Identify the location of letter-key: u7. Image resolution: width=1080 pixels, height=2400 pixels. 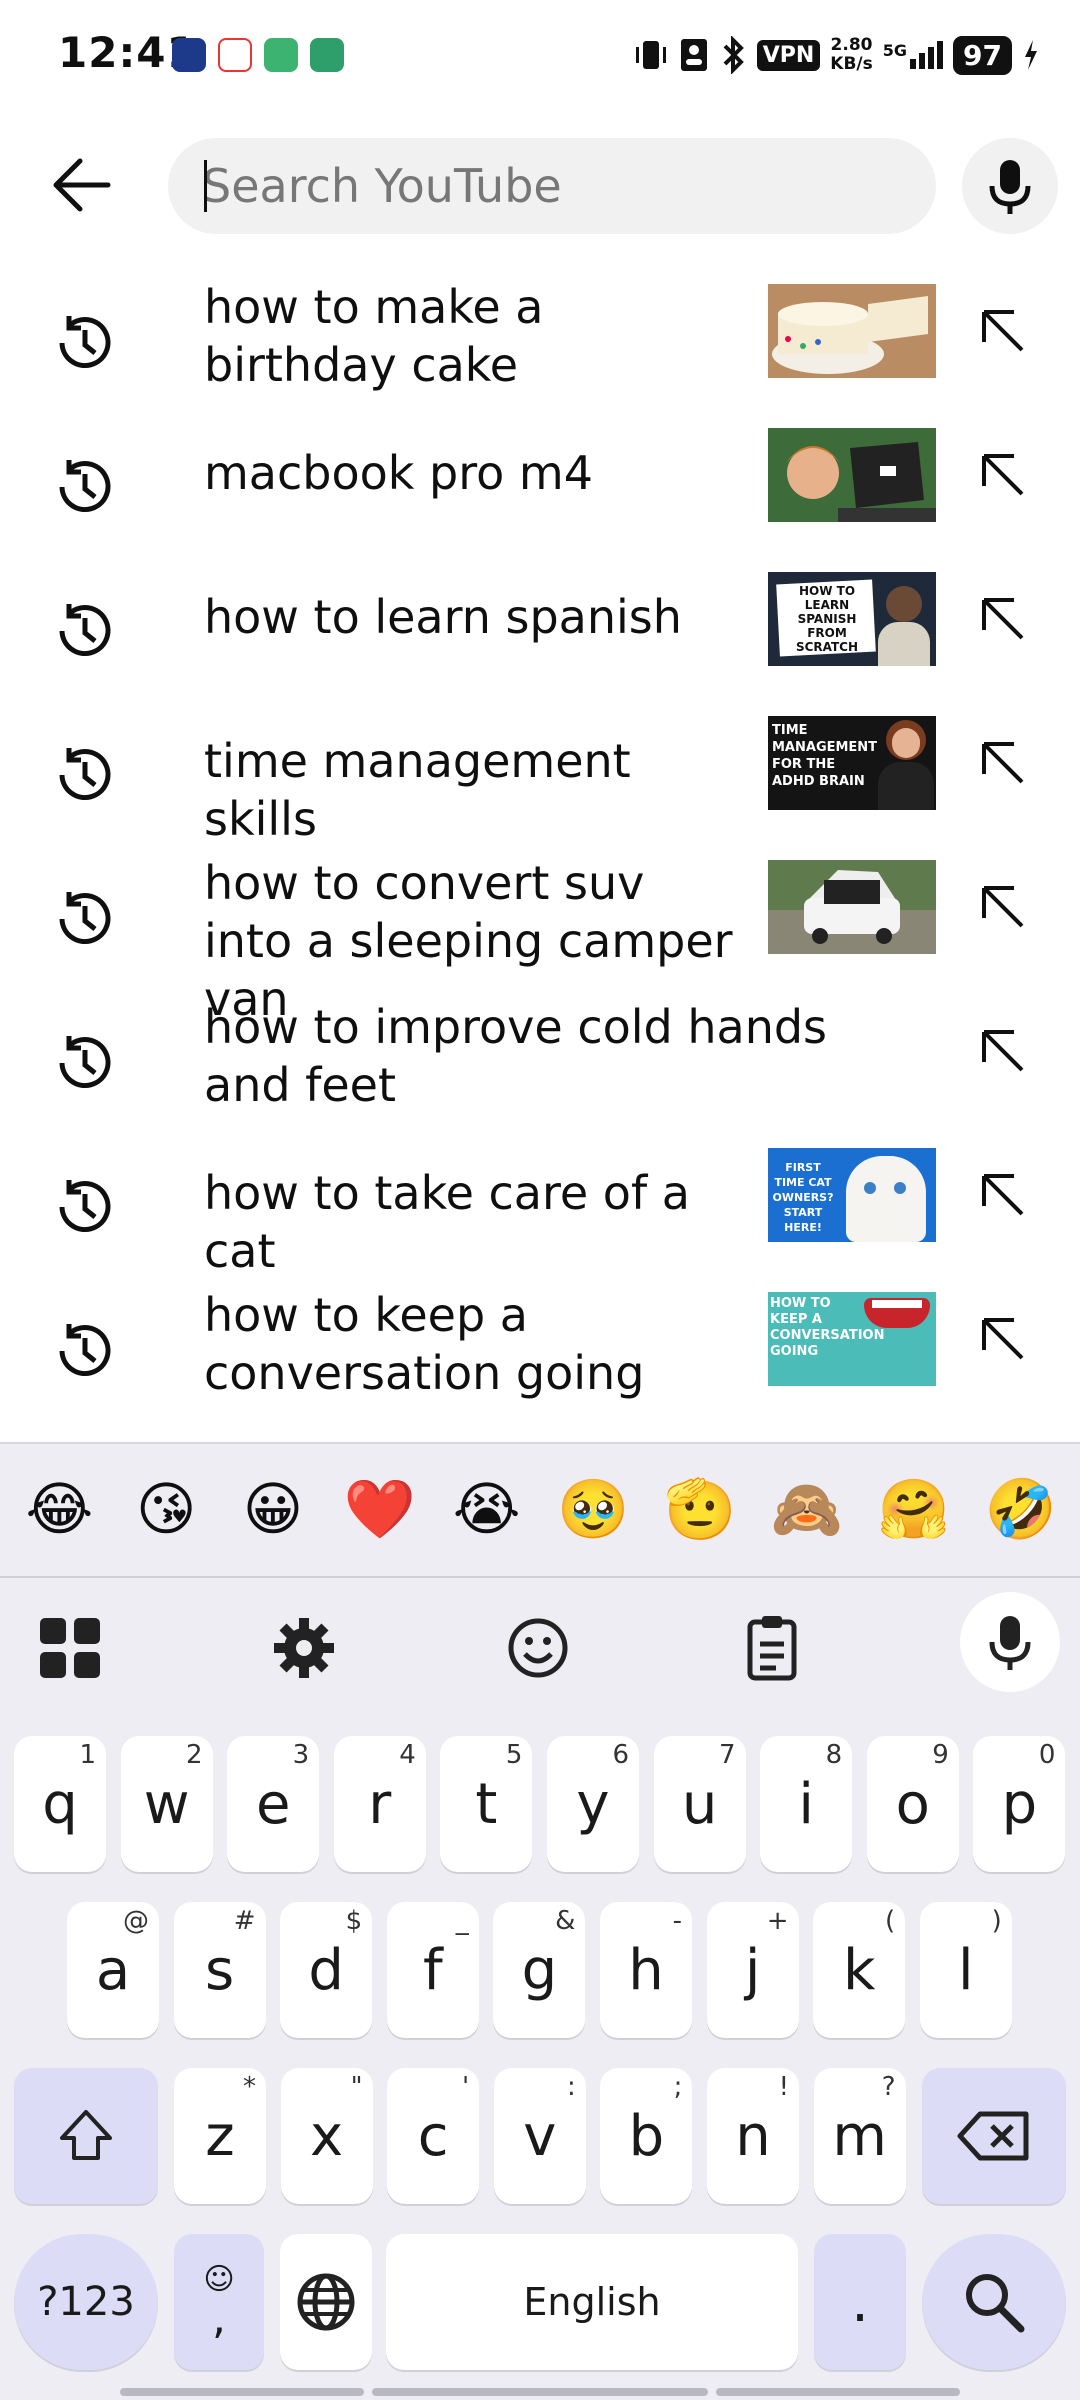
(699, 1804).